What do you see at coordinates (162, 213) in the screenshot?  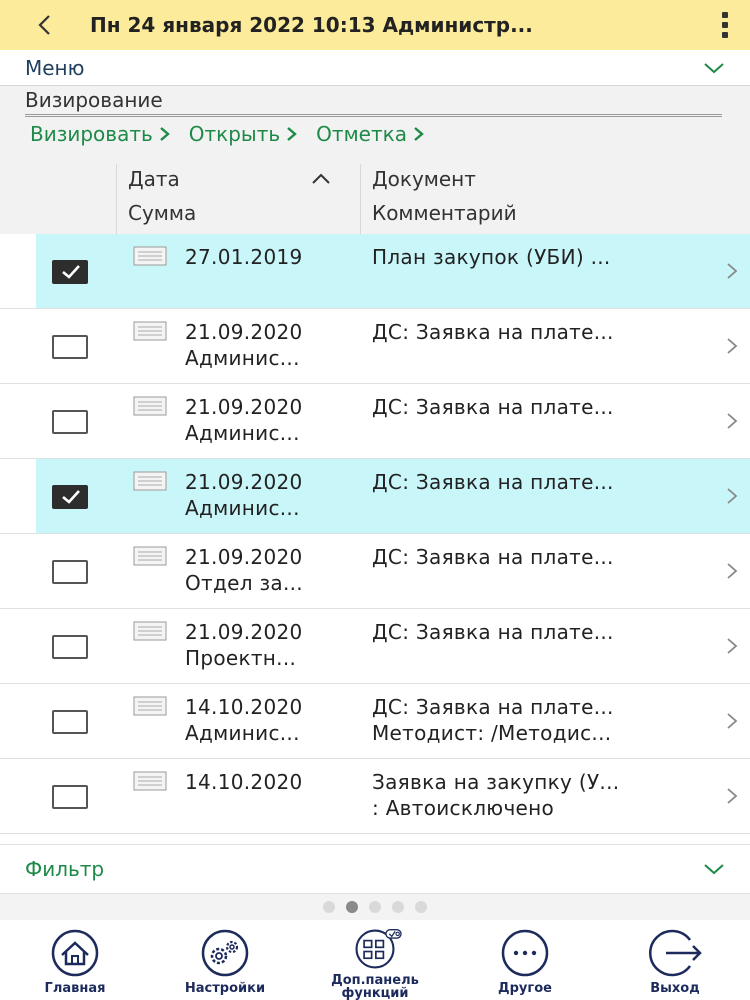 I see `column-header-sum-label: Сумма` at bounding box center [162, 213].